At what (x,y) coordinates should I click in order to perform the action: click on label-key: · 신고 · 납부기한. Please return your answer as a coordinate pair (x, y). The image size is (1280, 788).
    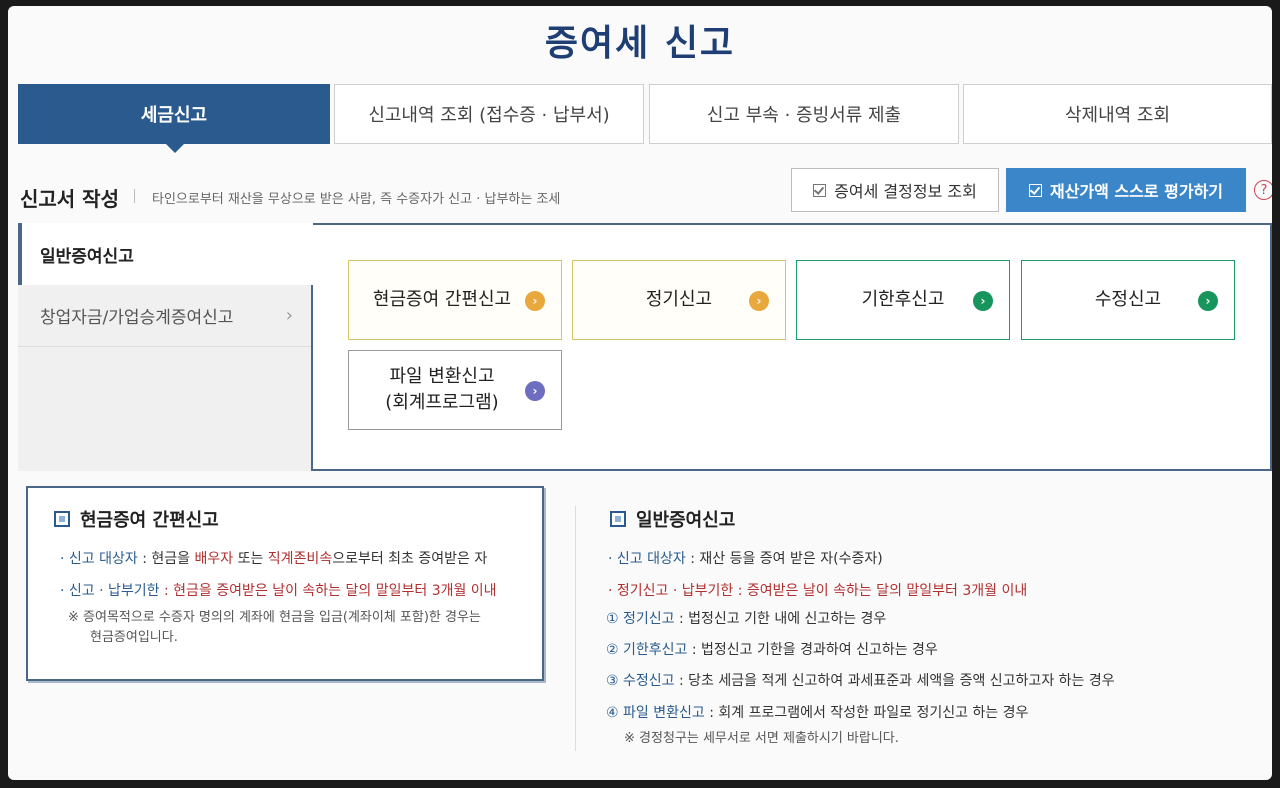
    Looking at the image, I should click on (110, 591).